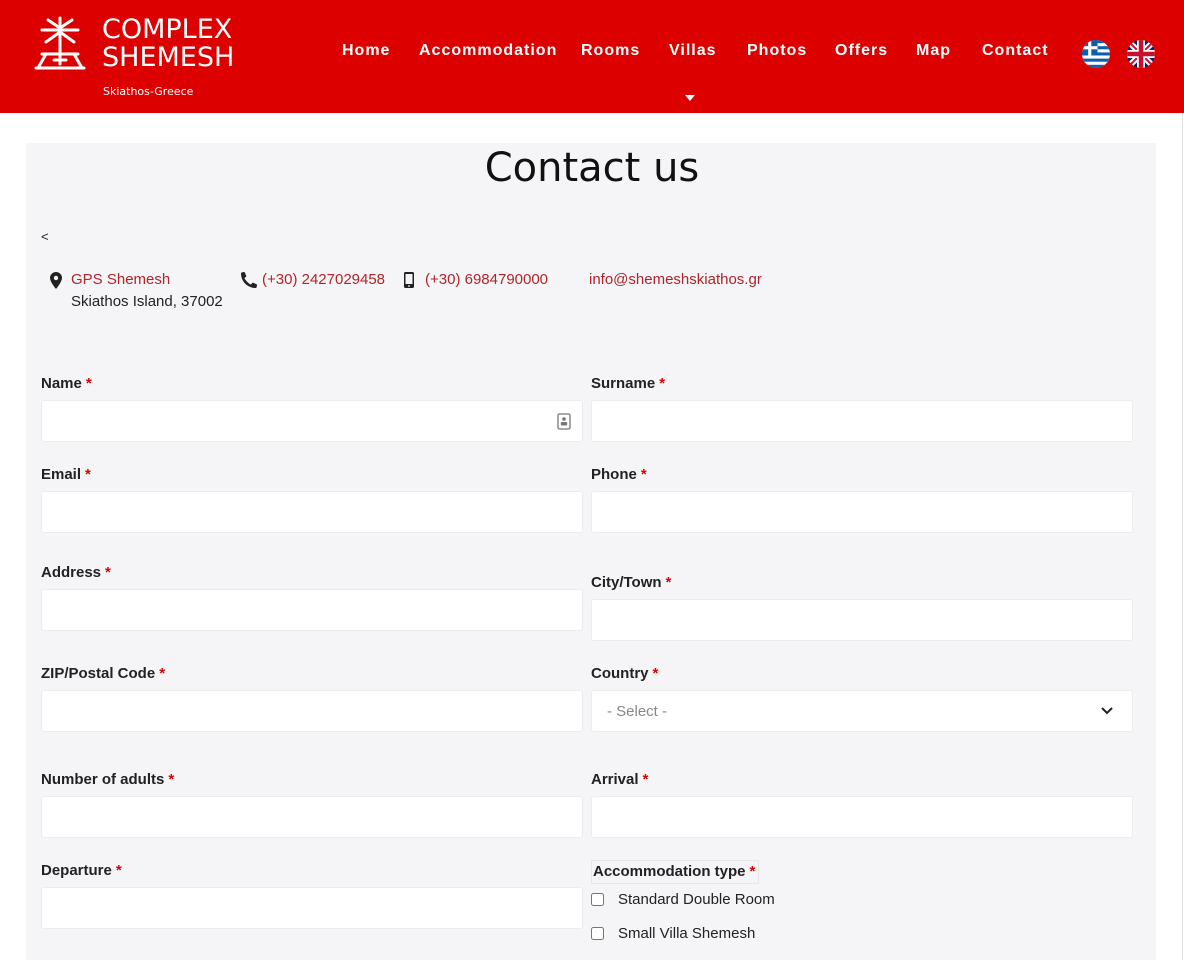  I want to click on city-label: City/Town *, so click(631, 582).